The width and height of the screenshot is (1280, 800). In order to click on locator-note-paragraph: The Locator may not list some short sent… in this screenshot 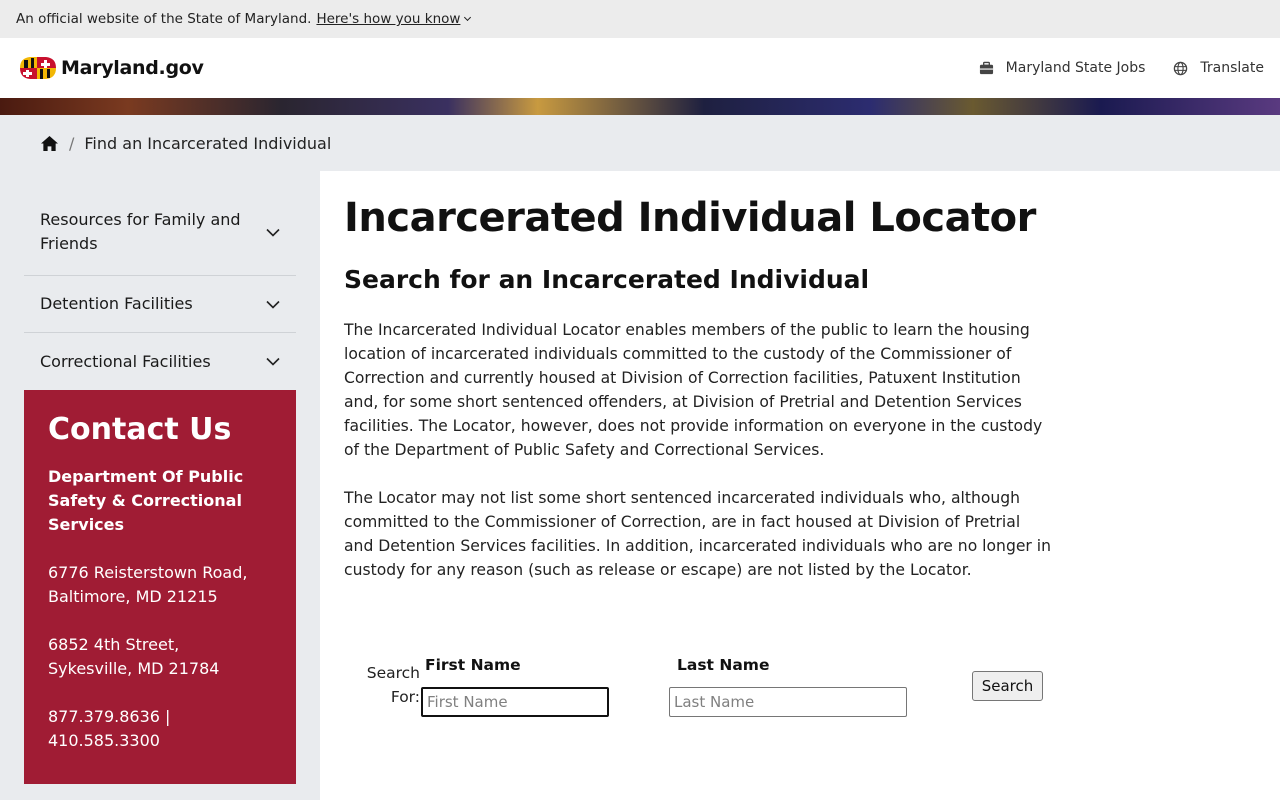, I will do `click(698, 534)`.